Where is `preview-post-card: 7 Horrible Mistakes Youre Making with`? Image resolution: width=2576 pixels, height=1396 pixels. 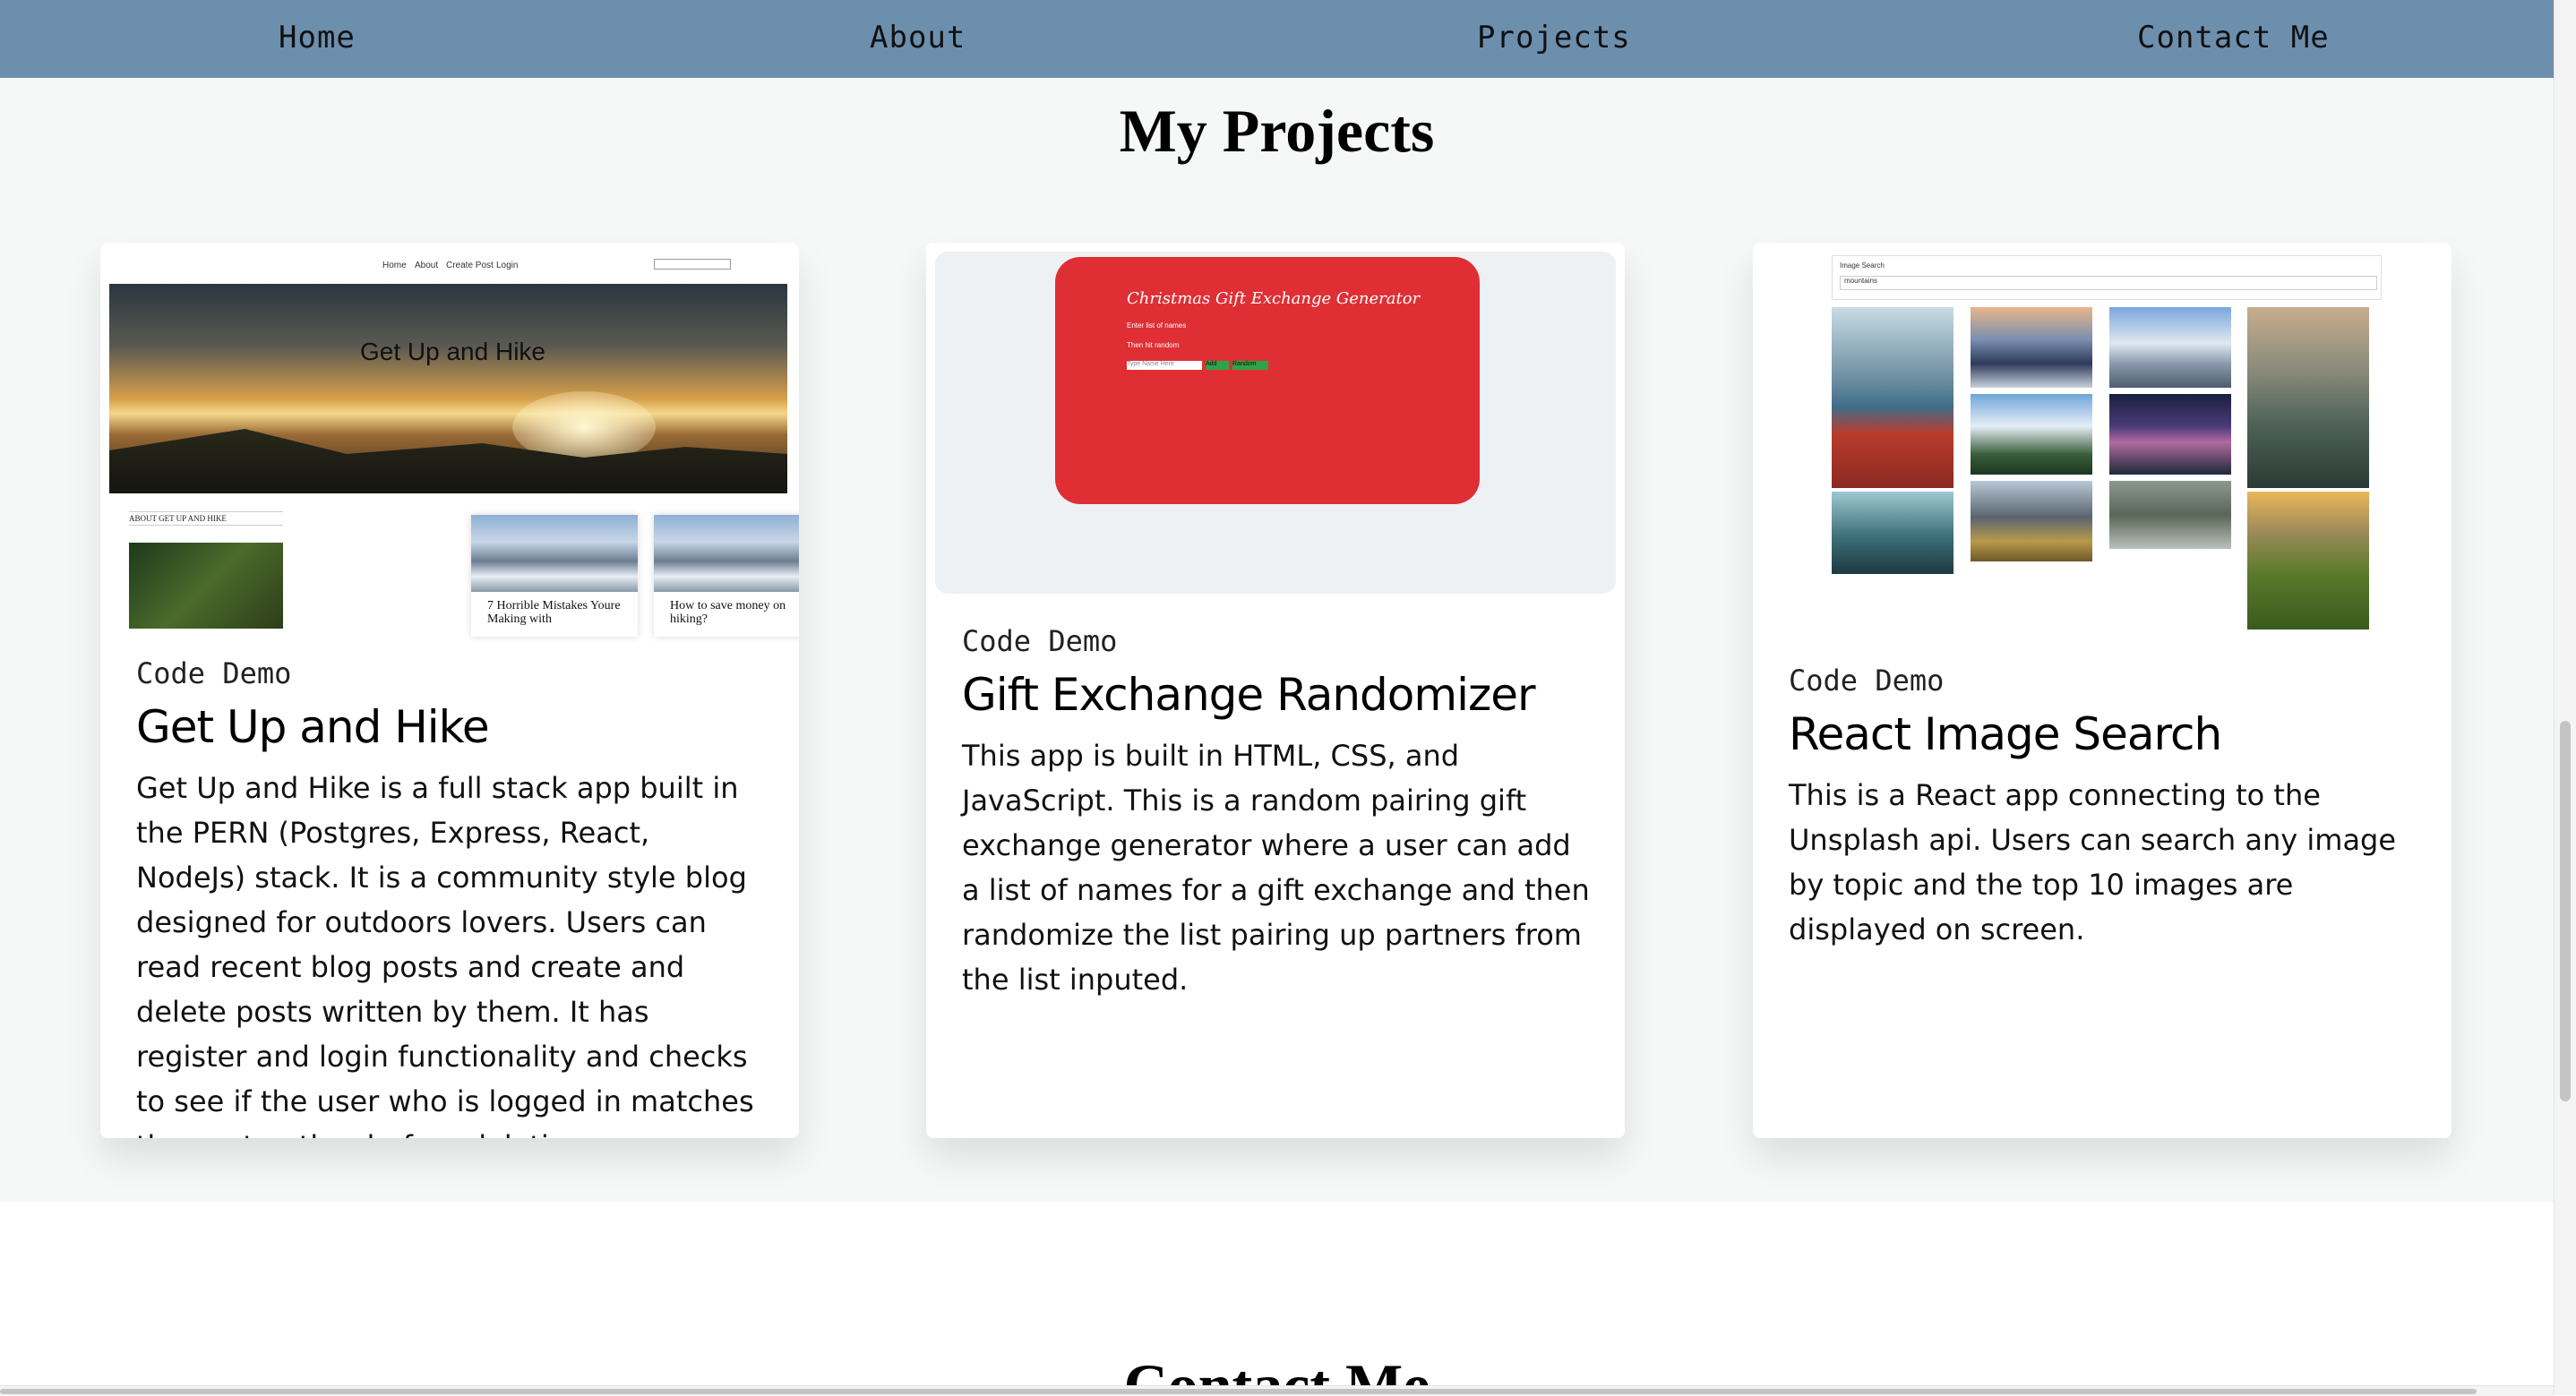
preview-post-card: 7 Horrible Mistakes Youre Making with is located at coordinates (554, 576).